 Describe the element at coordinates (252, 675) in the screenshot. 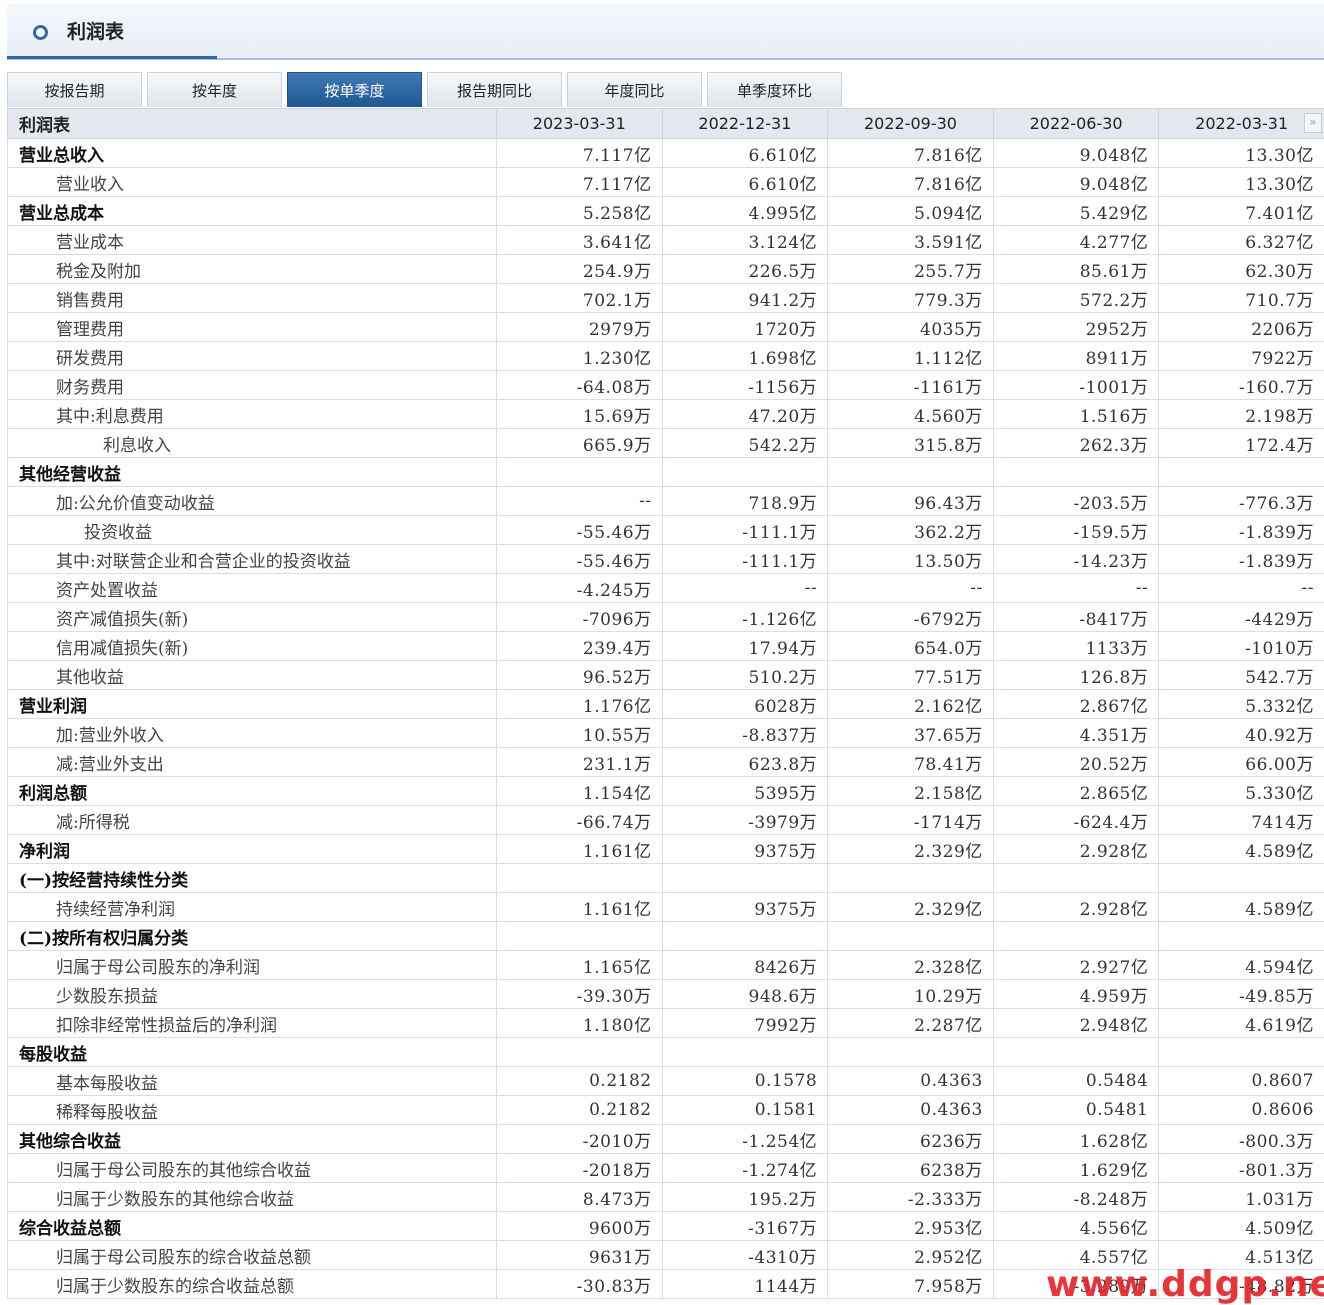

I see `row-label: 其他收益` at that location.